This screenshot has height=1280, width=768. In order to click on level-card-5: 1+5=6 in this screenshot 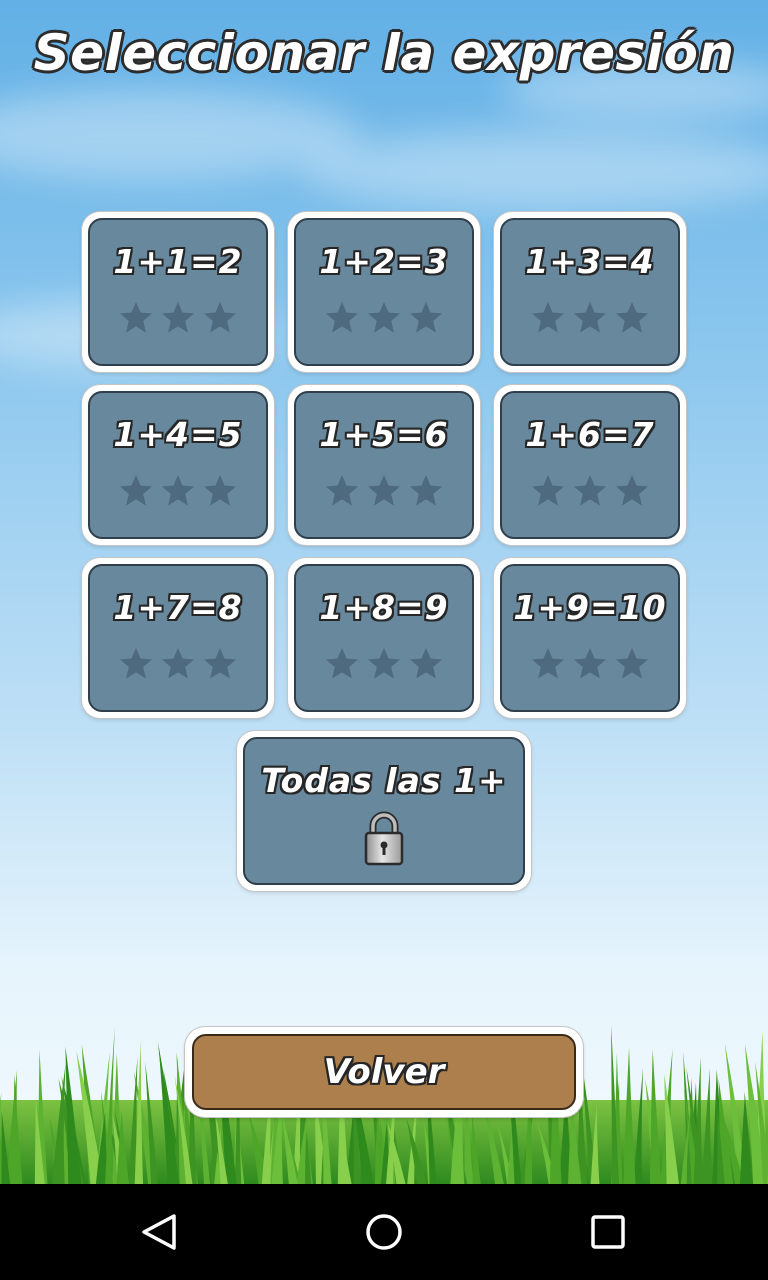, I will do `click(384, 465)`.